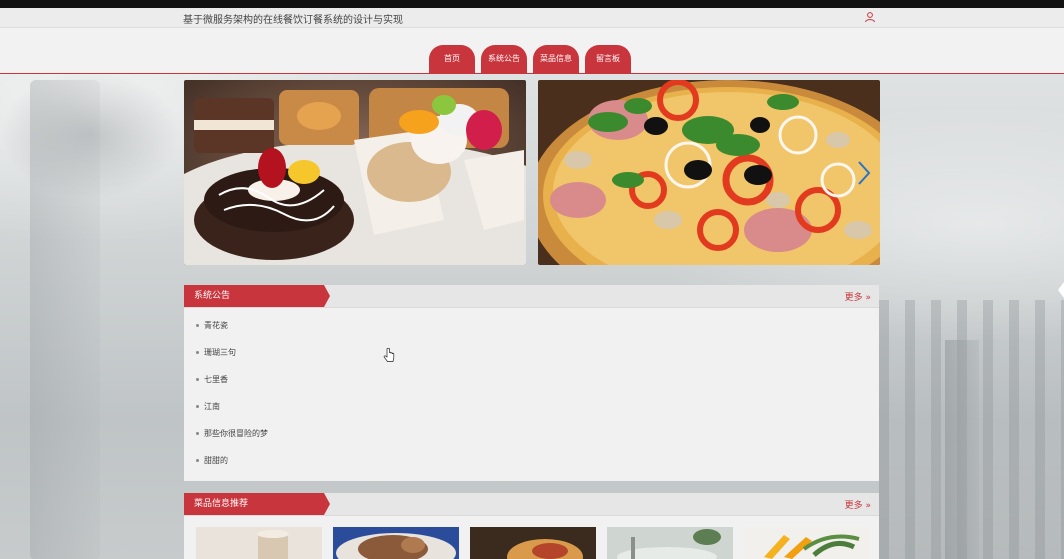  What do you see at coordinates (396, 543) in the screenshot?
I see `dish-thumbnail-meat` at bounding box center [396, 543].